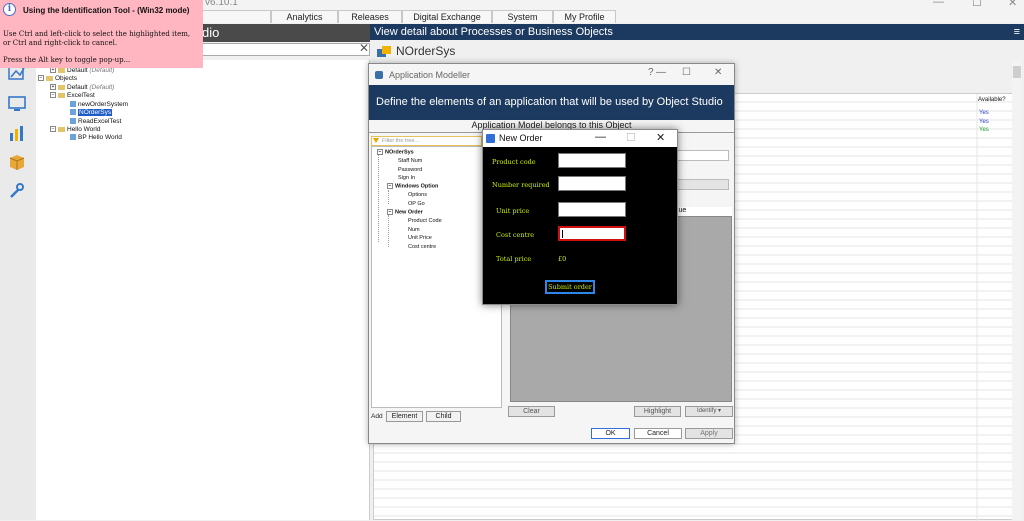 Image resolution: width=1024 pixels, height=521 pixels. What do you see at coordinates (84, 129) in the screenshot?
I see `tree-row-label: Hello World` at bounding box center [84, 129].